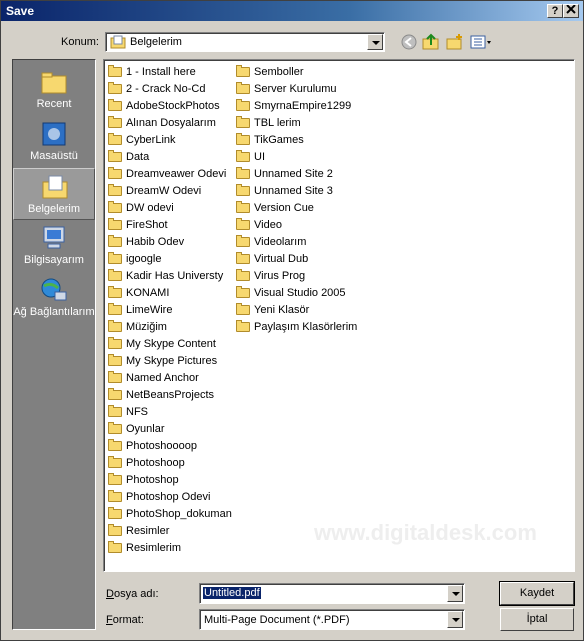 The width and height of the screenshot is (584, 641). What do you see at coordinates (175, 276) in the screenshot?
I see `file-name: Kadir Has Universty` at bounding box center [175, 276].